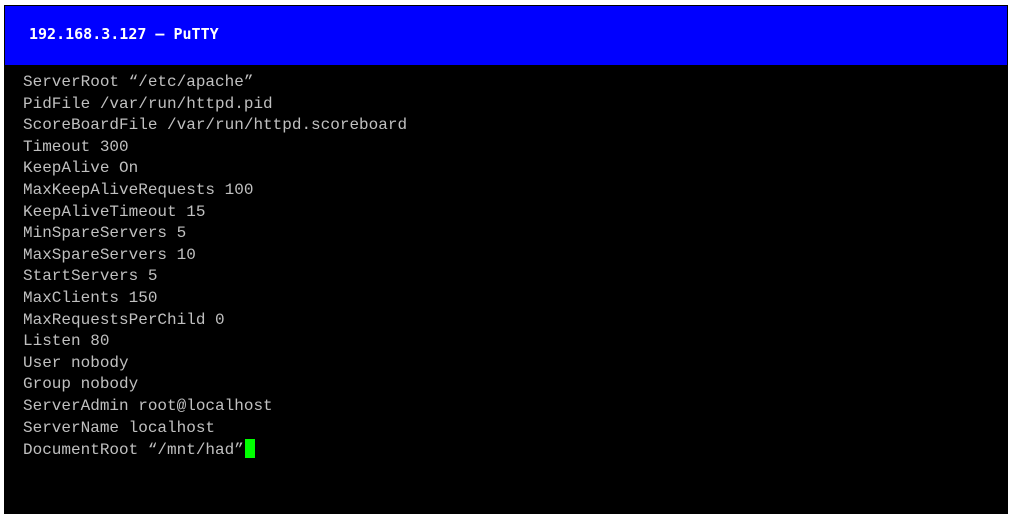 The image size is (1011, 524). I want to click on terminal-line-text: Group nobody, so click(81, 384).